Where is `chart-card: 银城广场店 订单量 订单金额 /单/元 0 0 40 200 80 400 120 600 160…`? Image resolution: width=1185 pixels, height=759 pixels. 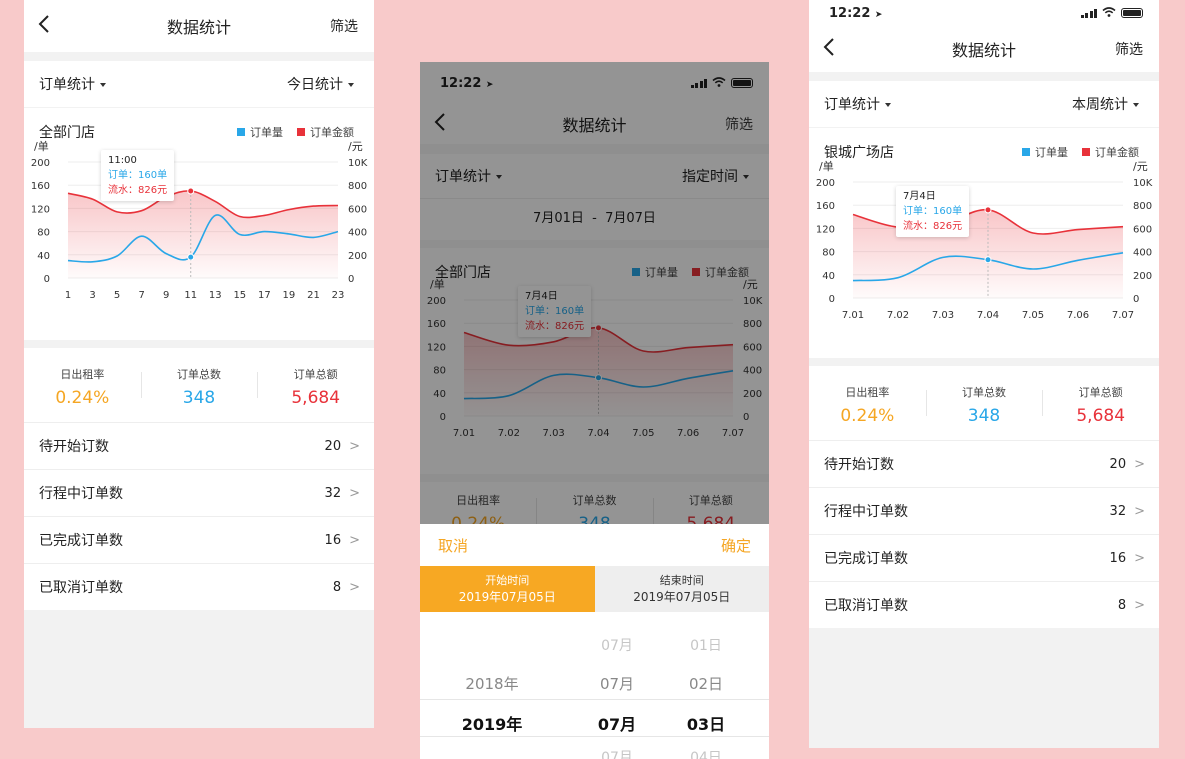
chart-card: 银城广场店 订单量 订单金额 /单/元 0 0 40 200 80 400 120 600 160… is located at coordinates (984, 243).